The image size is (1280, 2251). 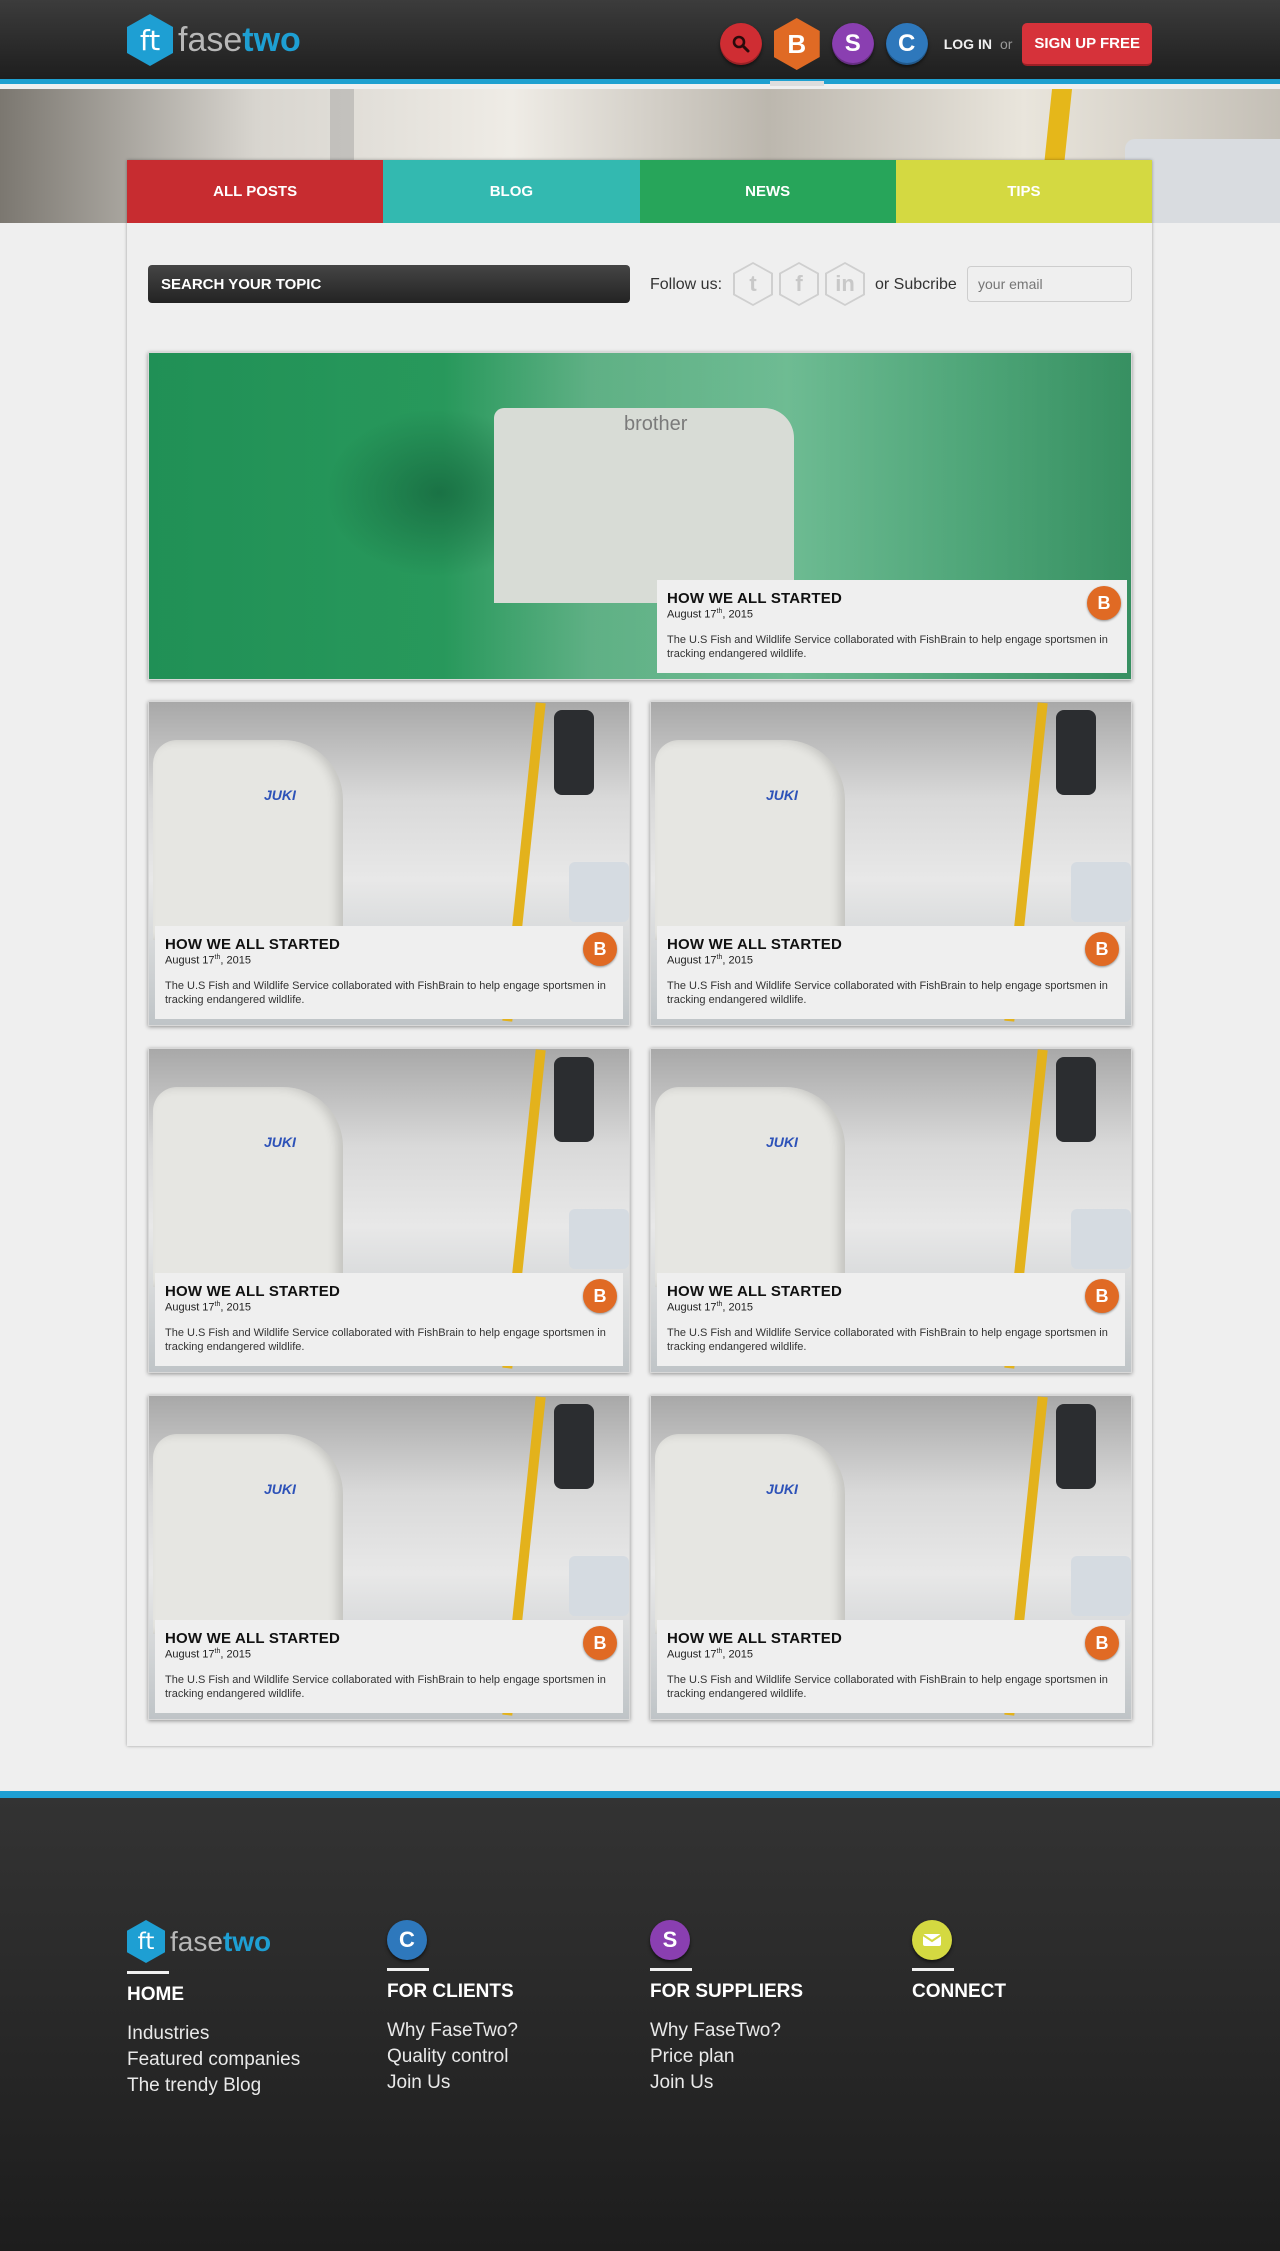 What do you see at coordinates (932, 1940) in the screenshot?
I see `envelope-icon` at bounding box center [932, 1940].